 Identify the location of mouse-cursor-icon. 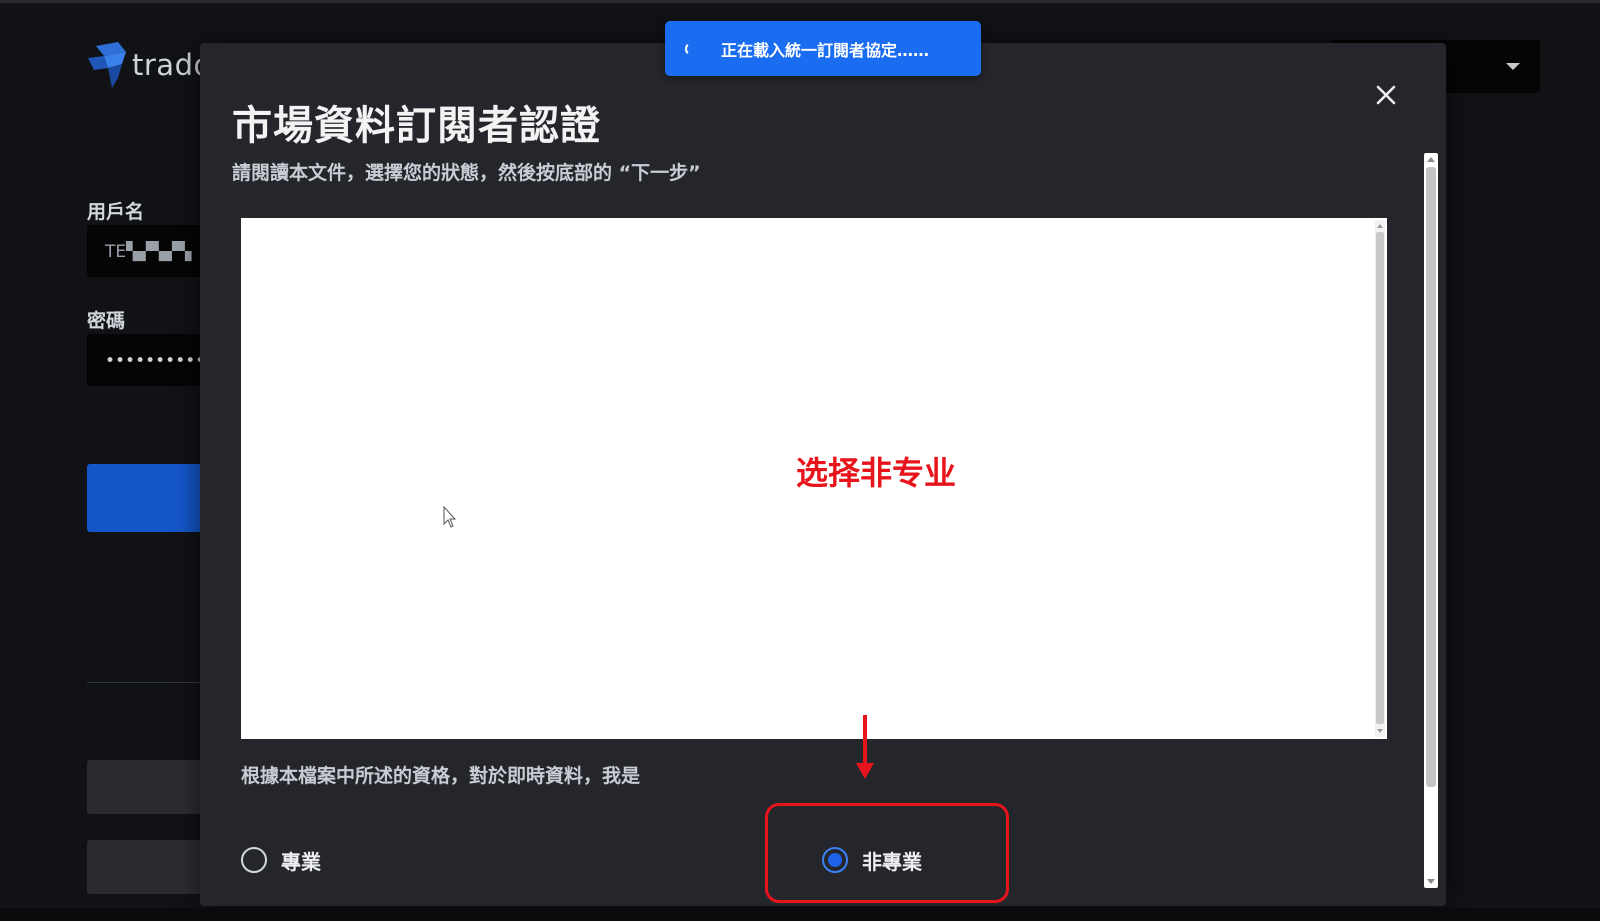
(450, 517).